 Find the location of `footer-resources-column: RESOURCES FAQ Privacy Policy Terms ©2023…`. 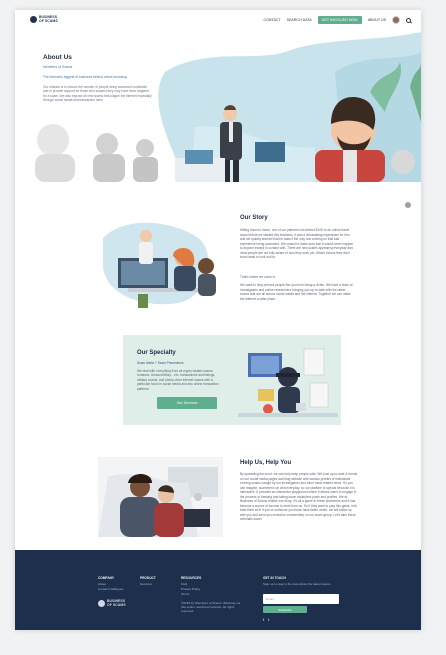

footer-resources-column: RESOURCES FAQ Privacy Policy Terms ©2023… is located at coordinates (211, 594).